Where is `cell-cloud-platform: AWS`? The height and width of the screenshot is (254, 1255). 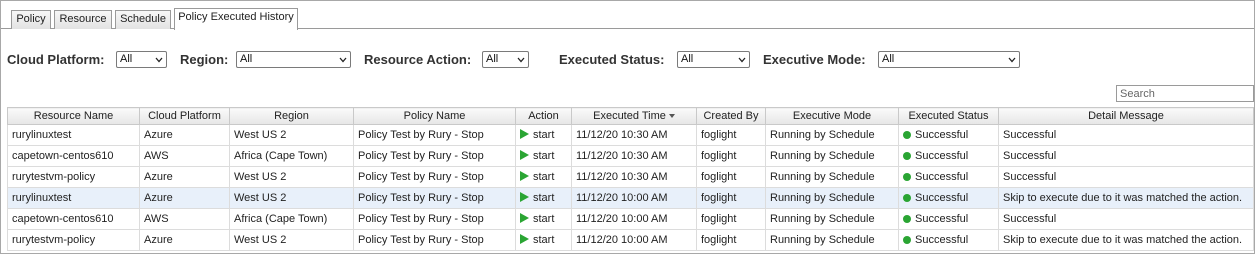 cell-cloud-platform: AWS is located at coordinates (184, 219).